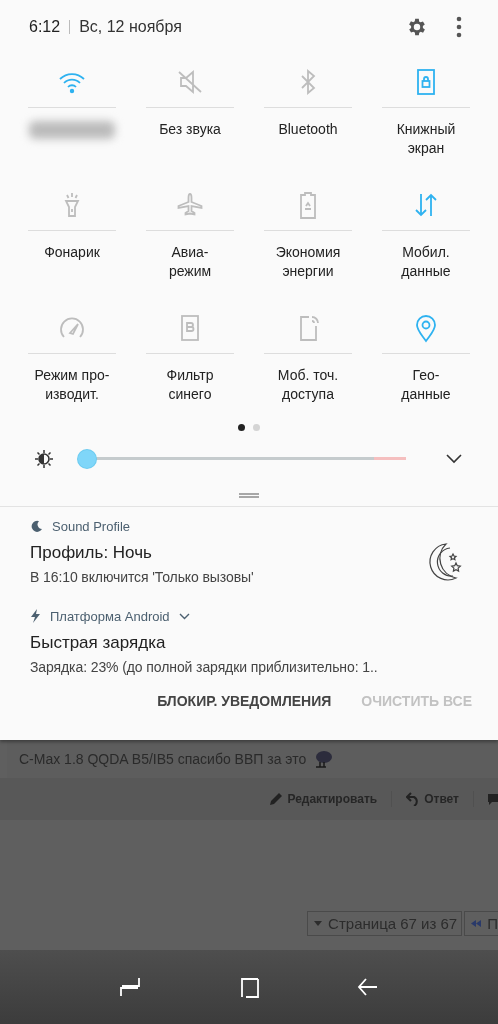  What do you see at coordinates (417, 27) in the screenshot?
I see `settings-icon` at bounding box center [417, 27].